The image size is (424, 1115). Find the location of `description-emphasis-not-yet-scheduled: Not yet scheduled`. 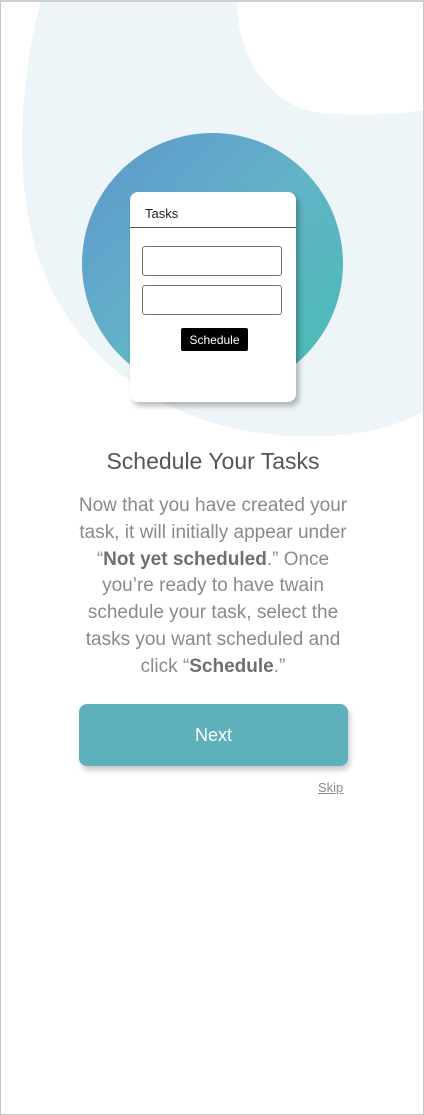

description-emphasis-not-yet-scheduled: Not yet scheduled is located at coordinates (185, 559).